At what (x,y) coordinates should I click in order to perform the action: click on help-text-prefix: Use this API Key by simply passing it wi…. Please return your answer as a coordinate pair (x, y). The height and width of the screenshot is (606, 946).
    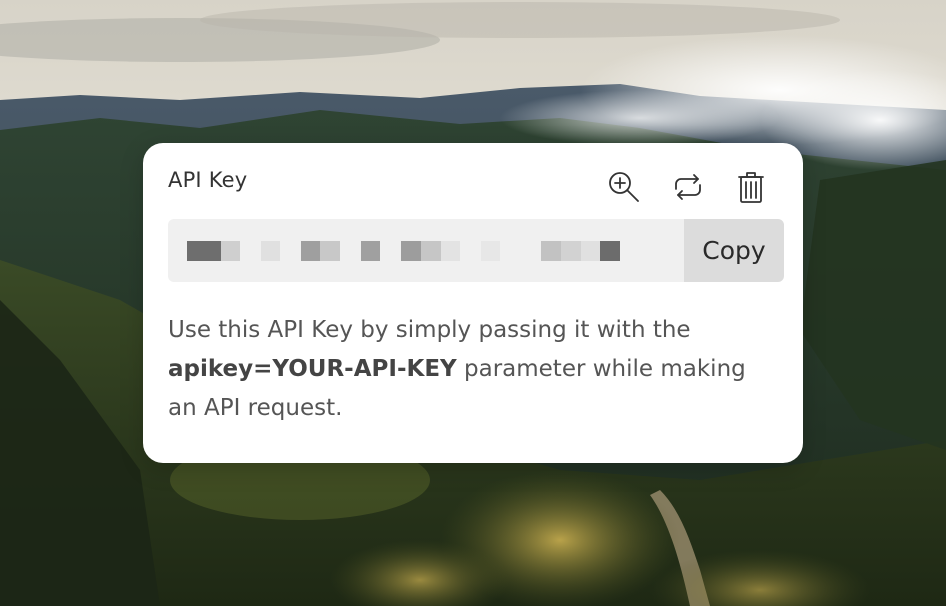
    Looking at the image, I should click on (429, 330).